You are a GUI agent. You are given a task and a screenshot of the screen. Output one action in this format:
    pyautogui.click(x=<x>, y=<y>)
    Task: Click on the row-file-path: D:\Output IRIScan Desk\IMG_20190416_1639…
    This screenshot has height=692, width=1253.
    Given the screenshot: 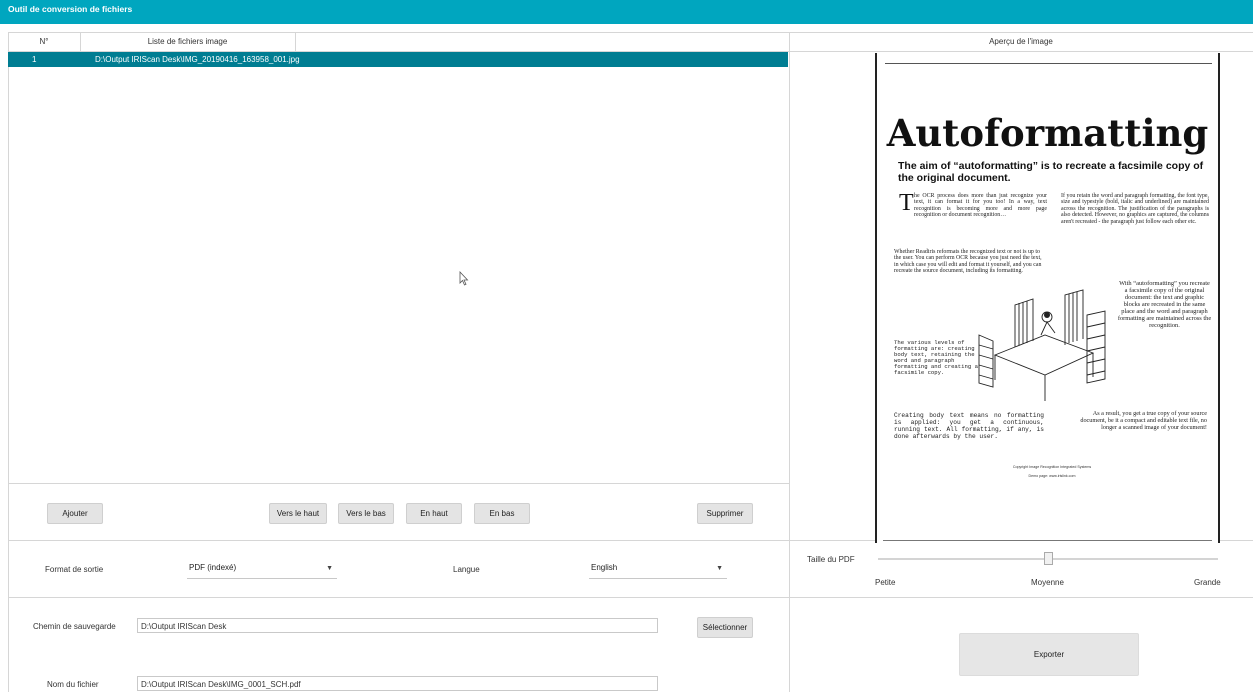 What is the action you would take?
    pyautogui.click(x=197, y=59)
    